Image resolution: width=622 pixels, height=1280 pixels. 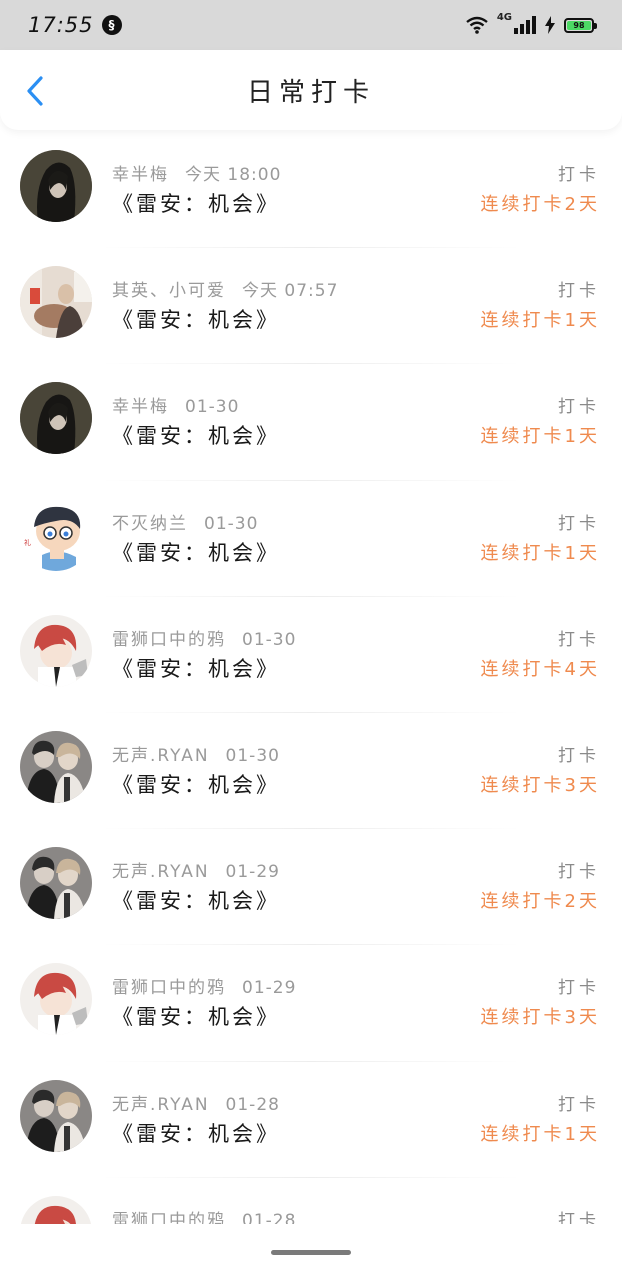 I want to click on entry-meta: 无声.RYAN 01-28, so click(x=196, y=1102).